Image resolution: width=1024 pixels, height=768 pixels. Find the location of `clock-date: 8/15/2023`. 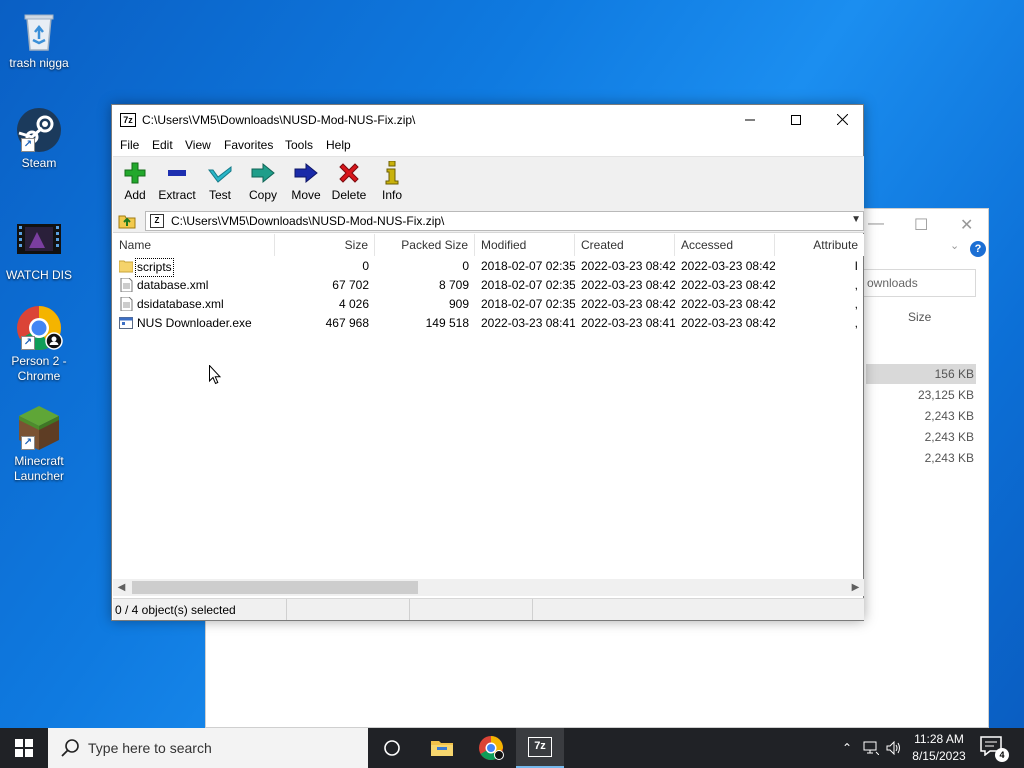

clock-date: 8/15/2023 is located at coordinates (939, 756).